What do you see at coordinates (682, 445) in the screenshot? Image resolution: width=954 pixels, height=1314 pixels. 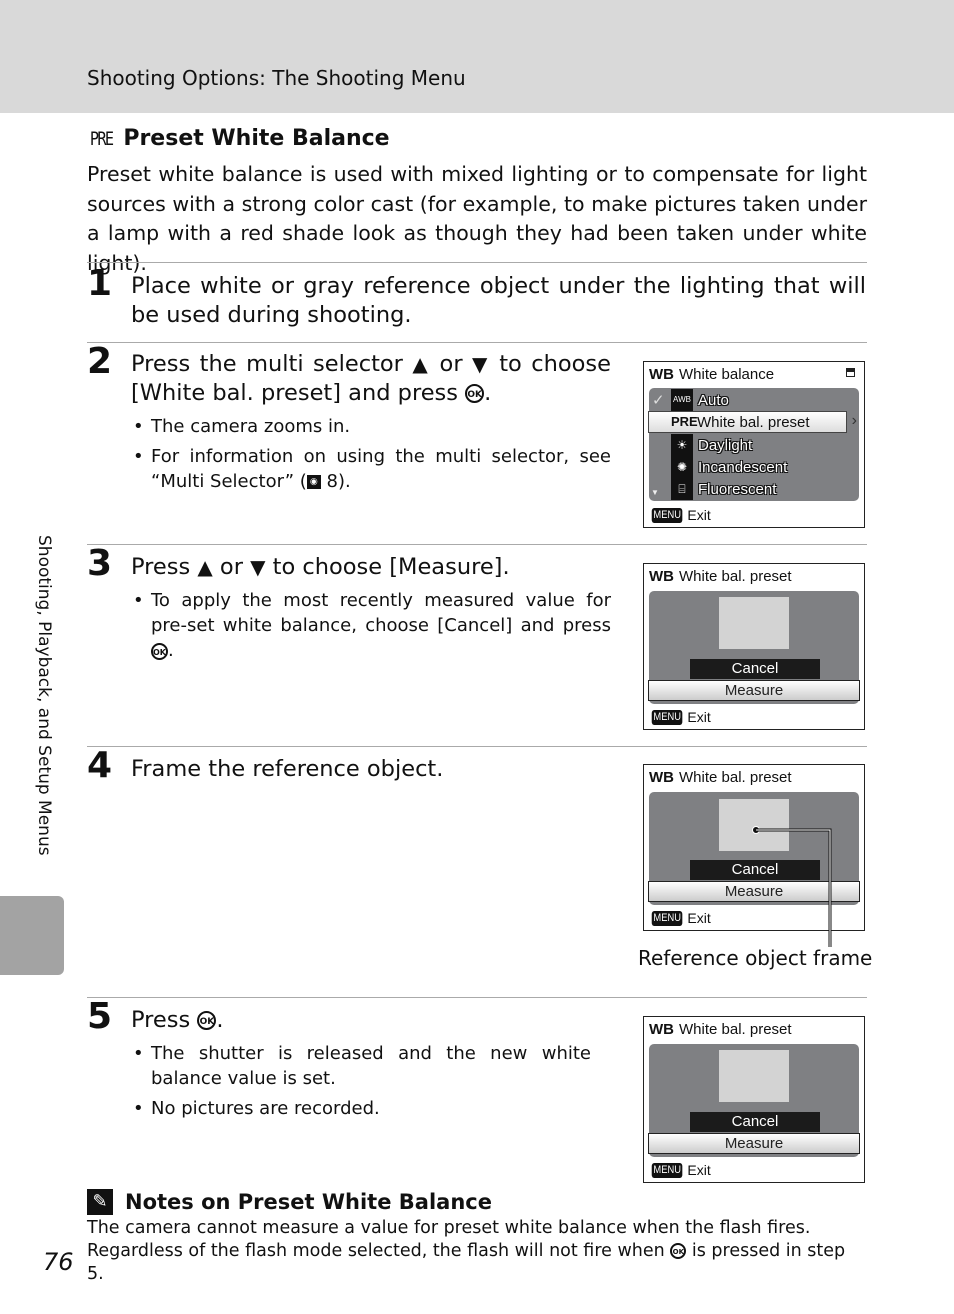 I see `sun-icon: ☀` at bounding box center [682, 445].